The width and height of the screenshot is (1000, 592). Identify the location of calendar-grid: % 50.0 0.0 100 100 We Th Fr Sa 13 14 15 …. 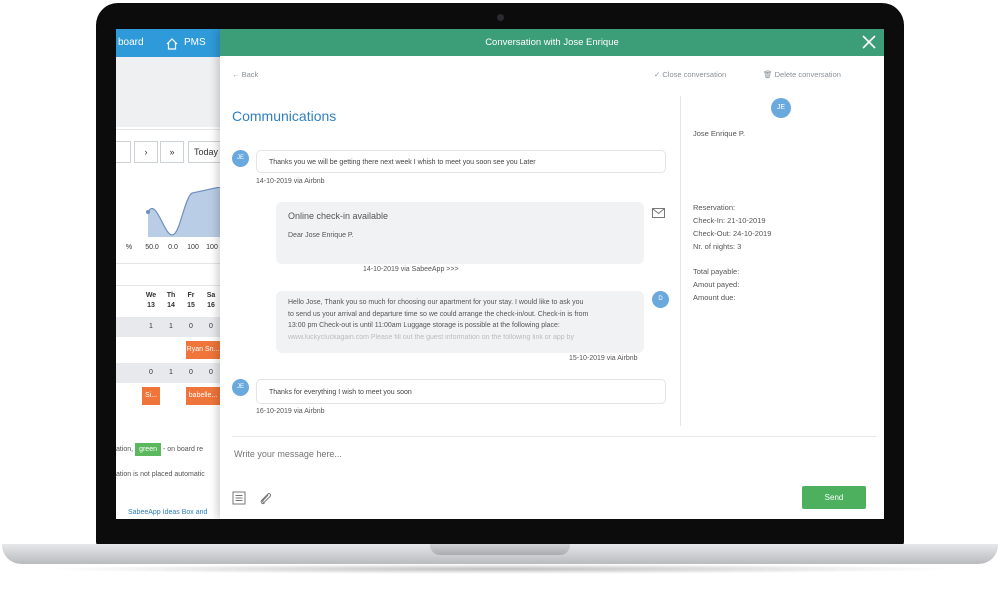
(168, 312).